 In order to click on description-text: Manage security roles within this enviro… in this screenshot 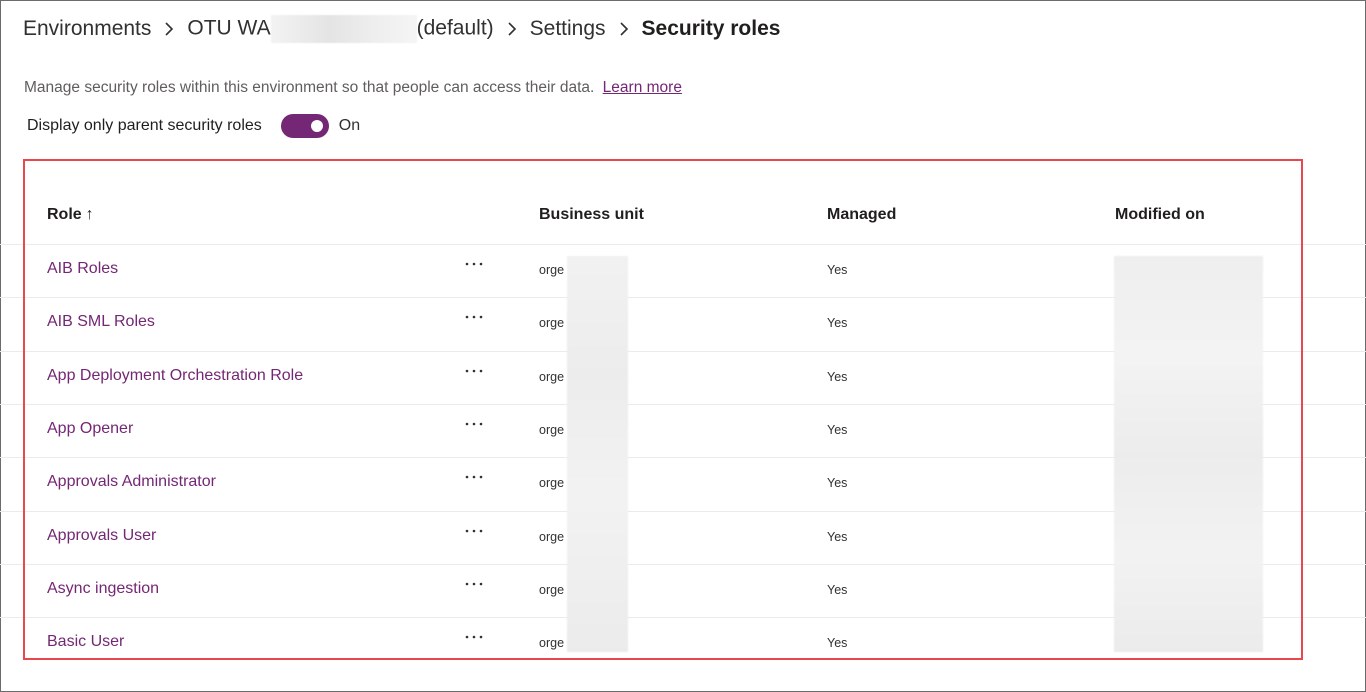, I will do `click(309, 87)`.